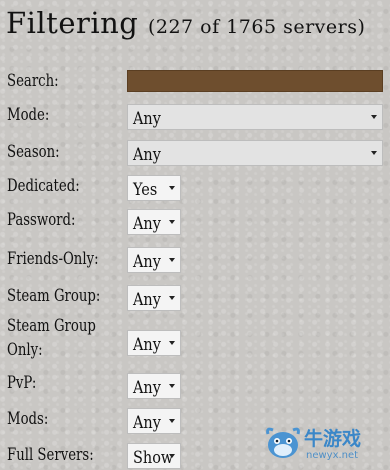 This screenshot has height=470, width=390. I want to click on pvp-select: Any, so click(154, 386).